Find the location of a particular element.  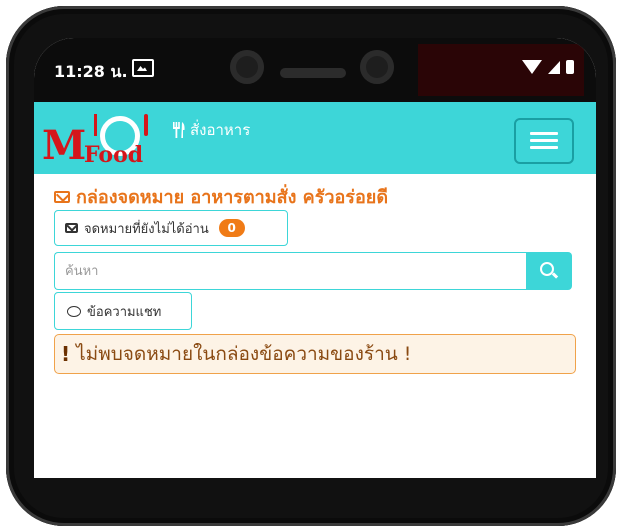

page-title: กล่องจดหมาย อาหารตามสั่ง ครัวอร่อยดี is located at coordinates (221, 196).